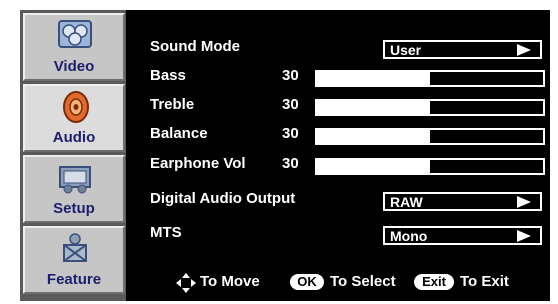 This screenshot has width=558, height=304. Describe the element at coordinates (462, 235) in the screenshot. I see `mts-select: Mono` at that location.